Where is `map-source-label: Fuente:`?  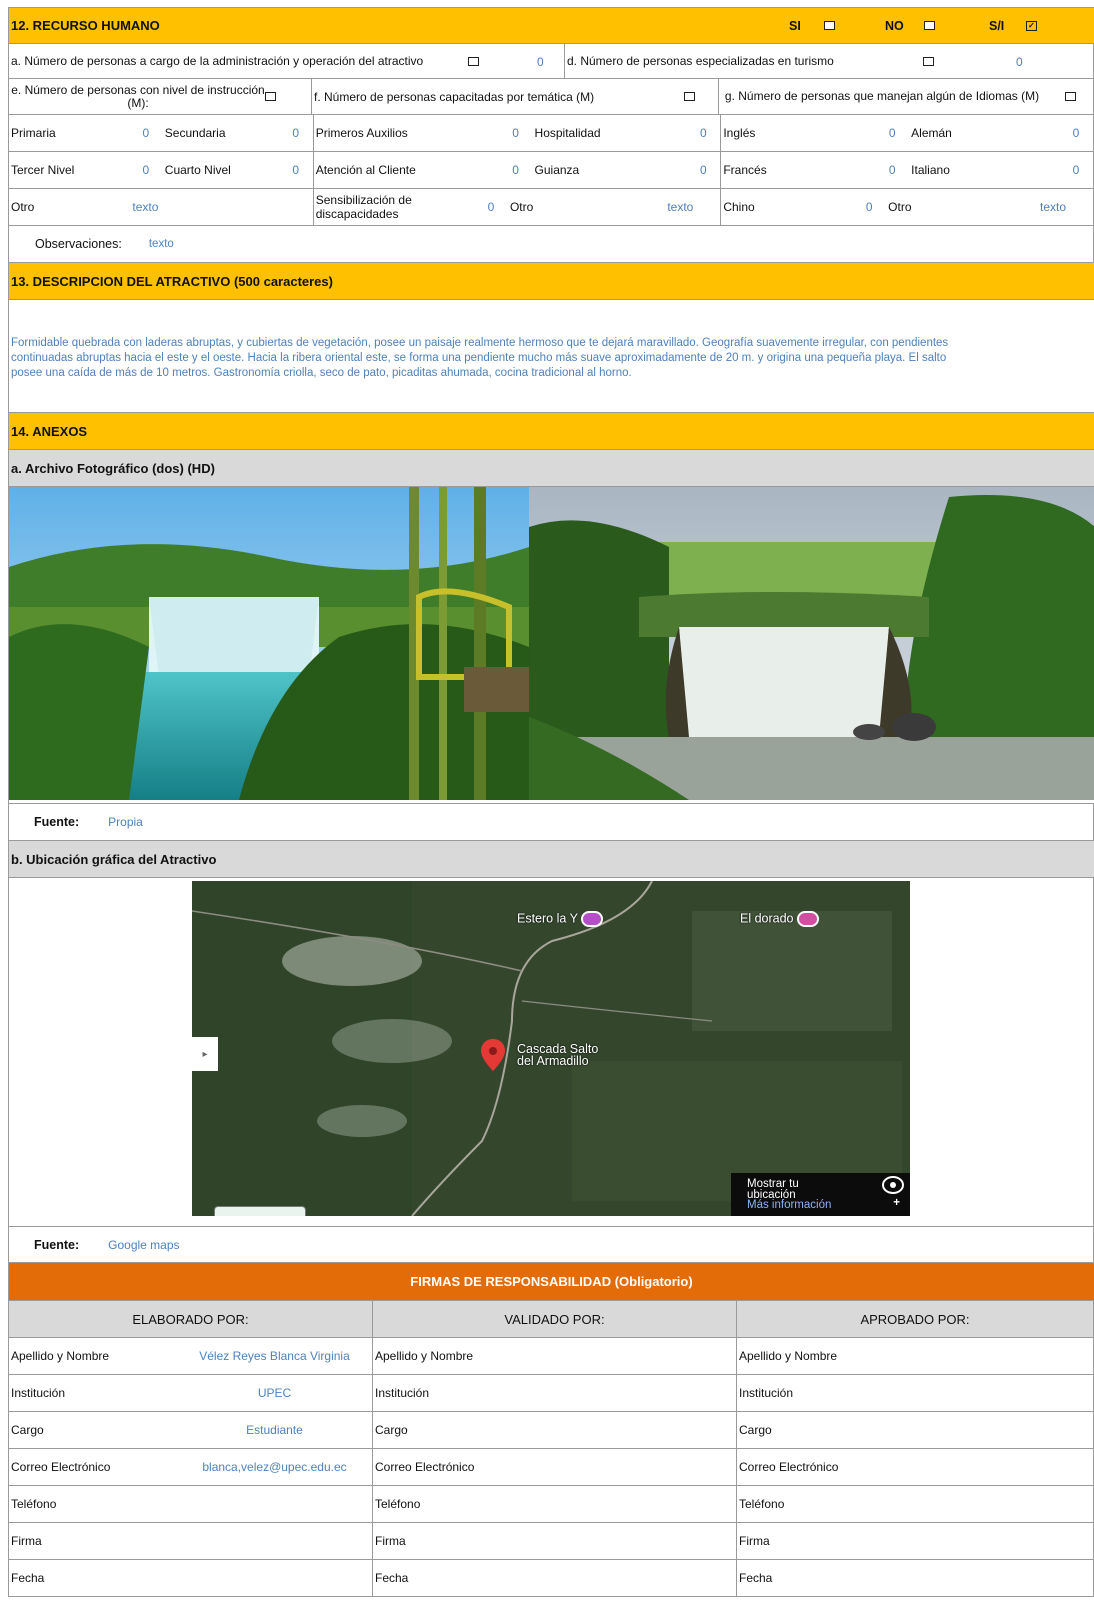
map-source-label: Fuente: is located at coordinates (57, 1244).